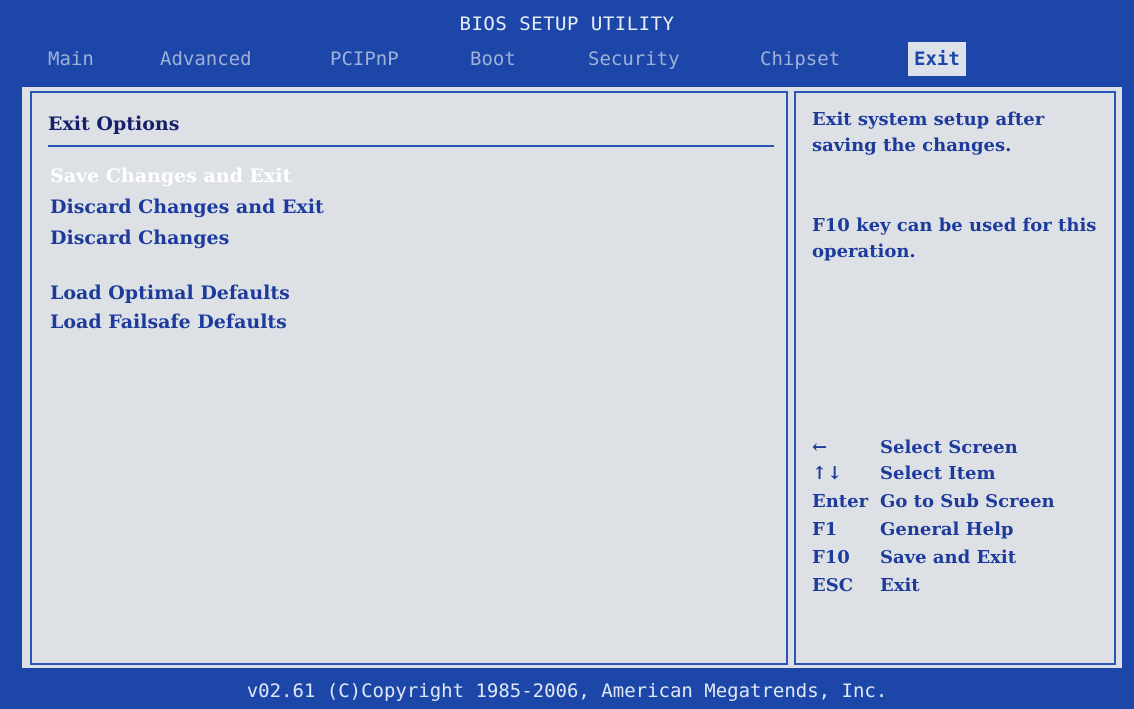 This screenshot has height=709, width=1134. What do you see at coordinates (800, 59) in the screenshot?
I see `tab-chipset: Chipset` at bounding box center [800, 59].